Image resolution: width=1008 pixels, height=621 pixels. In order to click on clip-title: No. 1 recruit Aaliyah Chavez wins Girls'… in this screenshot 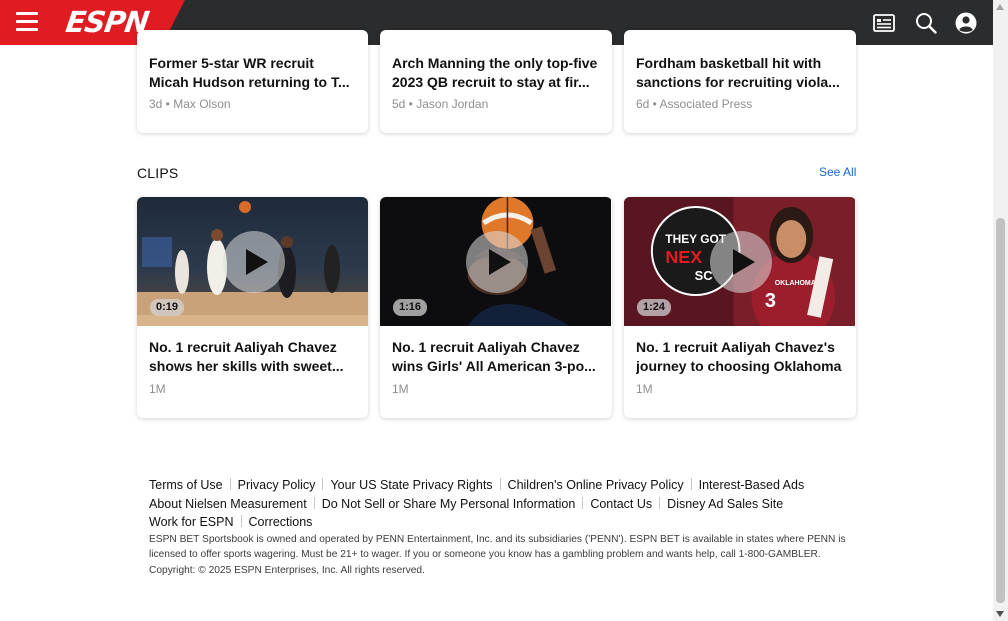, I will do `click(497, 357)`.